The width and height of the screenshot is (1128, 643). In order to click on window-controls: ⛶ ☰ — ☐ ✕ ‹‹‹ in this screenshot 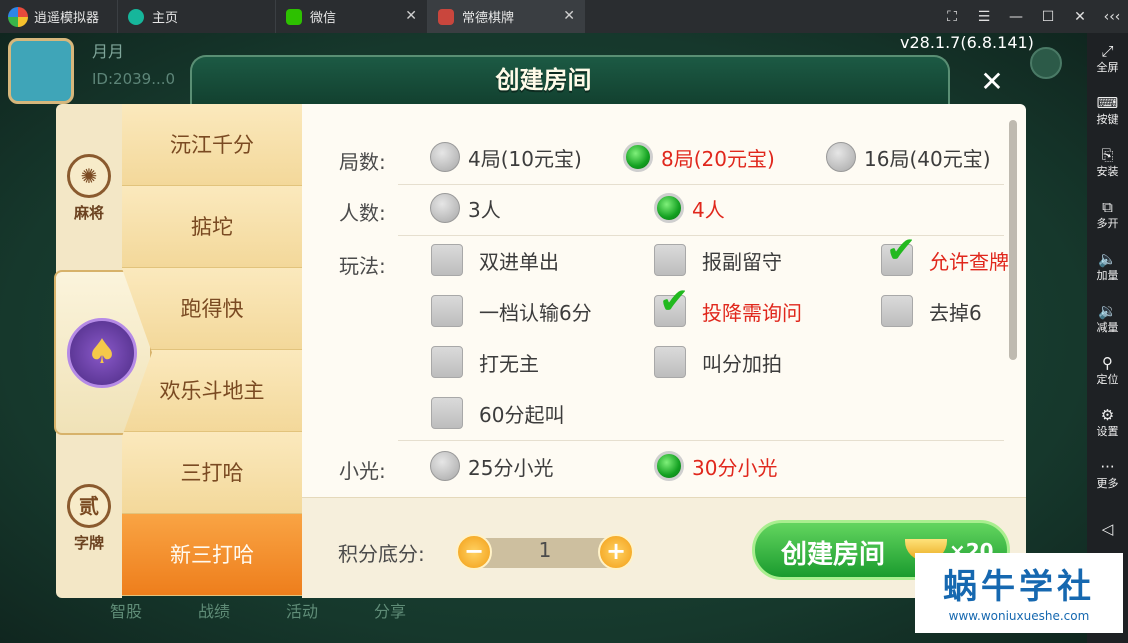, I will do `click(1032, 16)`.